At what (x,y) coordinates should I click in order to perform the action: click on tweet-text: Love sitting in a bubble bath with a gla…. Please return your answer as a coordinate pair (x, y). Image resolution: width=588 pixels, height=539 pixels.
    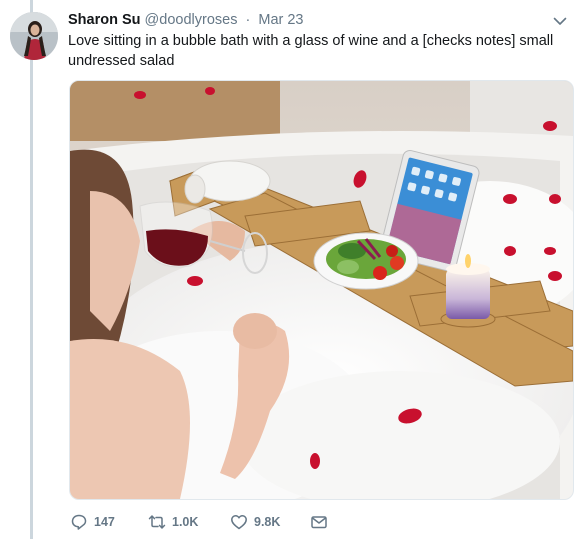
    Looking at the image, I should click on (311, 51).